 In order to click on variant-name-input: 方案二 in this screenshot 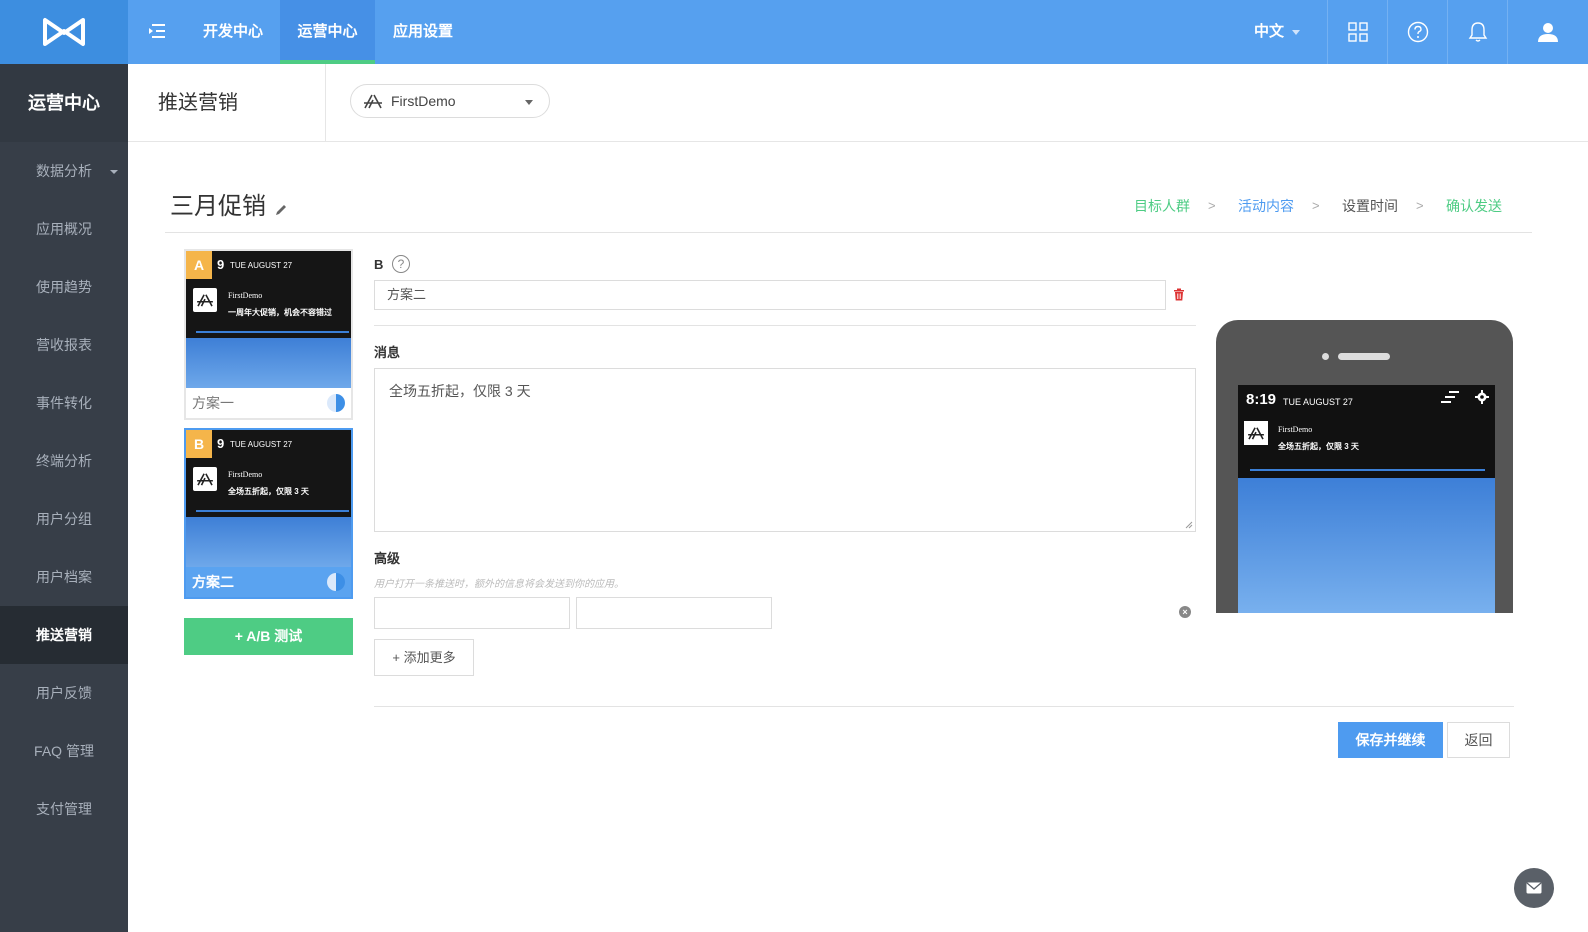, I will do `click(770, 295)`.